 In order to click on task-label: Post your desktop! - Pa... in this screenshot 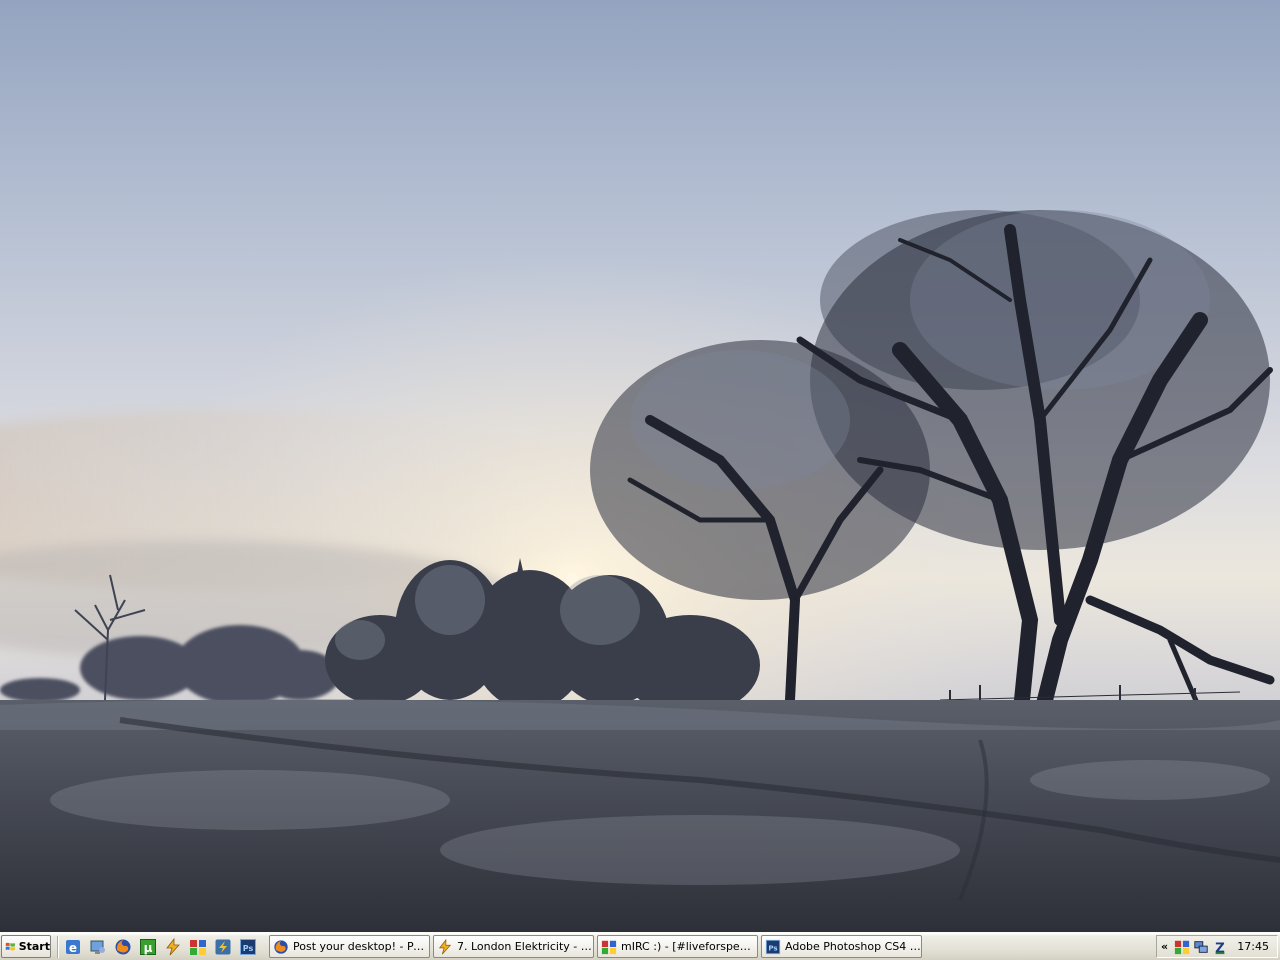, I will do `click(361, 946)`.